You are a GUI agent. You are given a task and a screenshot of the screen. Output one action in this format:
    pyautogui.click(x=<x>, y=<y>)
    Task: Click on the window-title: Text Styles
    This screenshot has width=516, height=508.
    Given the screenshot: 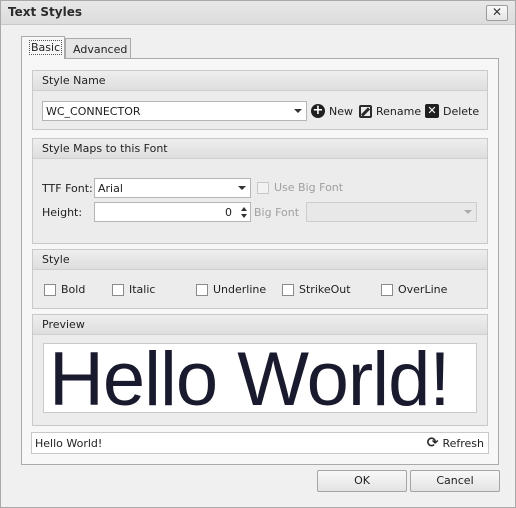 What is the action you would take?
    pyautogui.click(x=45, y=12)
    